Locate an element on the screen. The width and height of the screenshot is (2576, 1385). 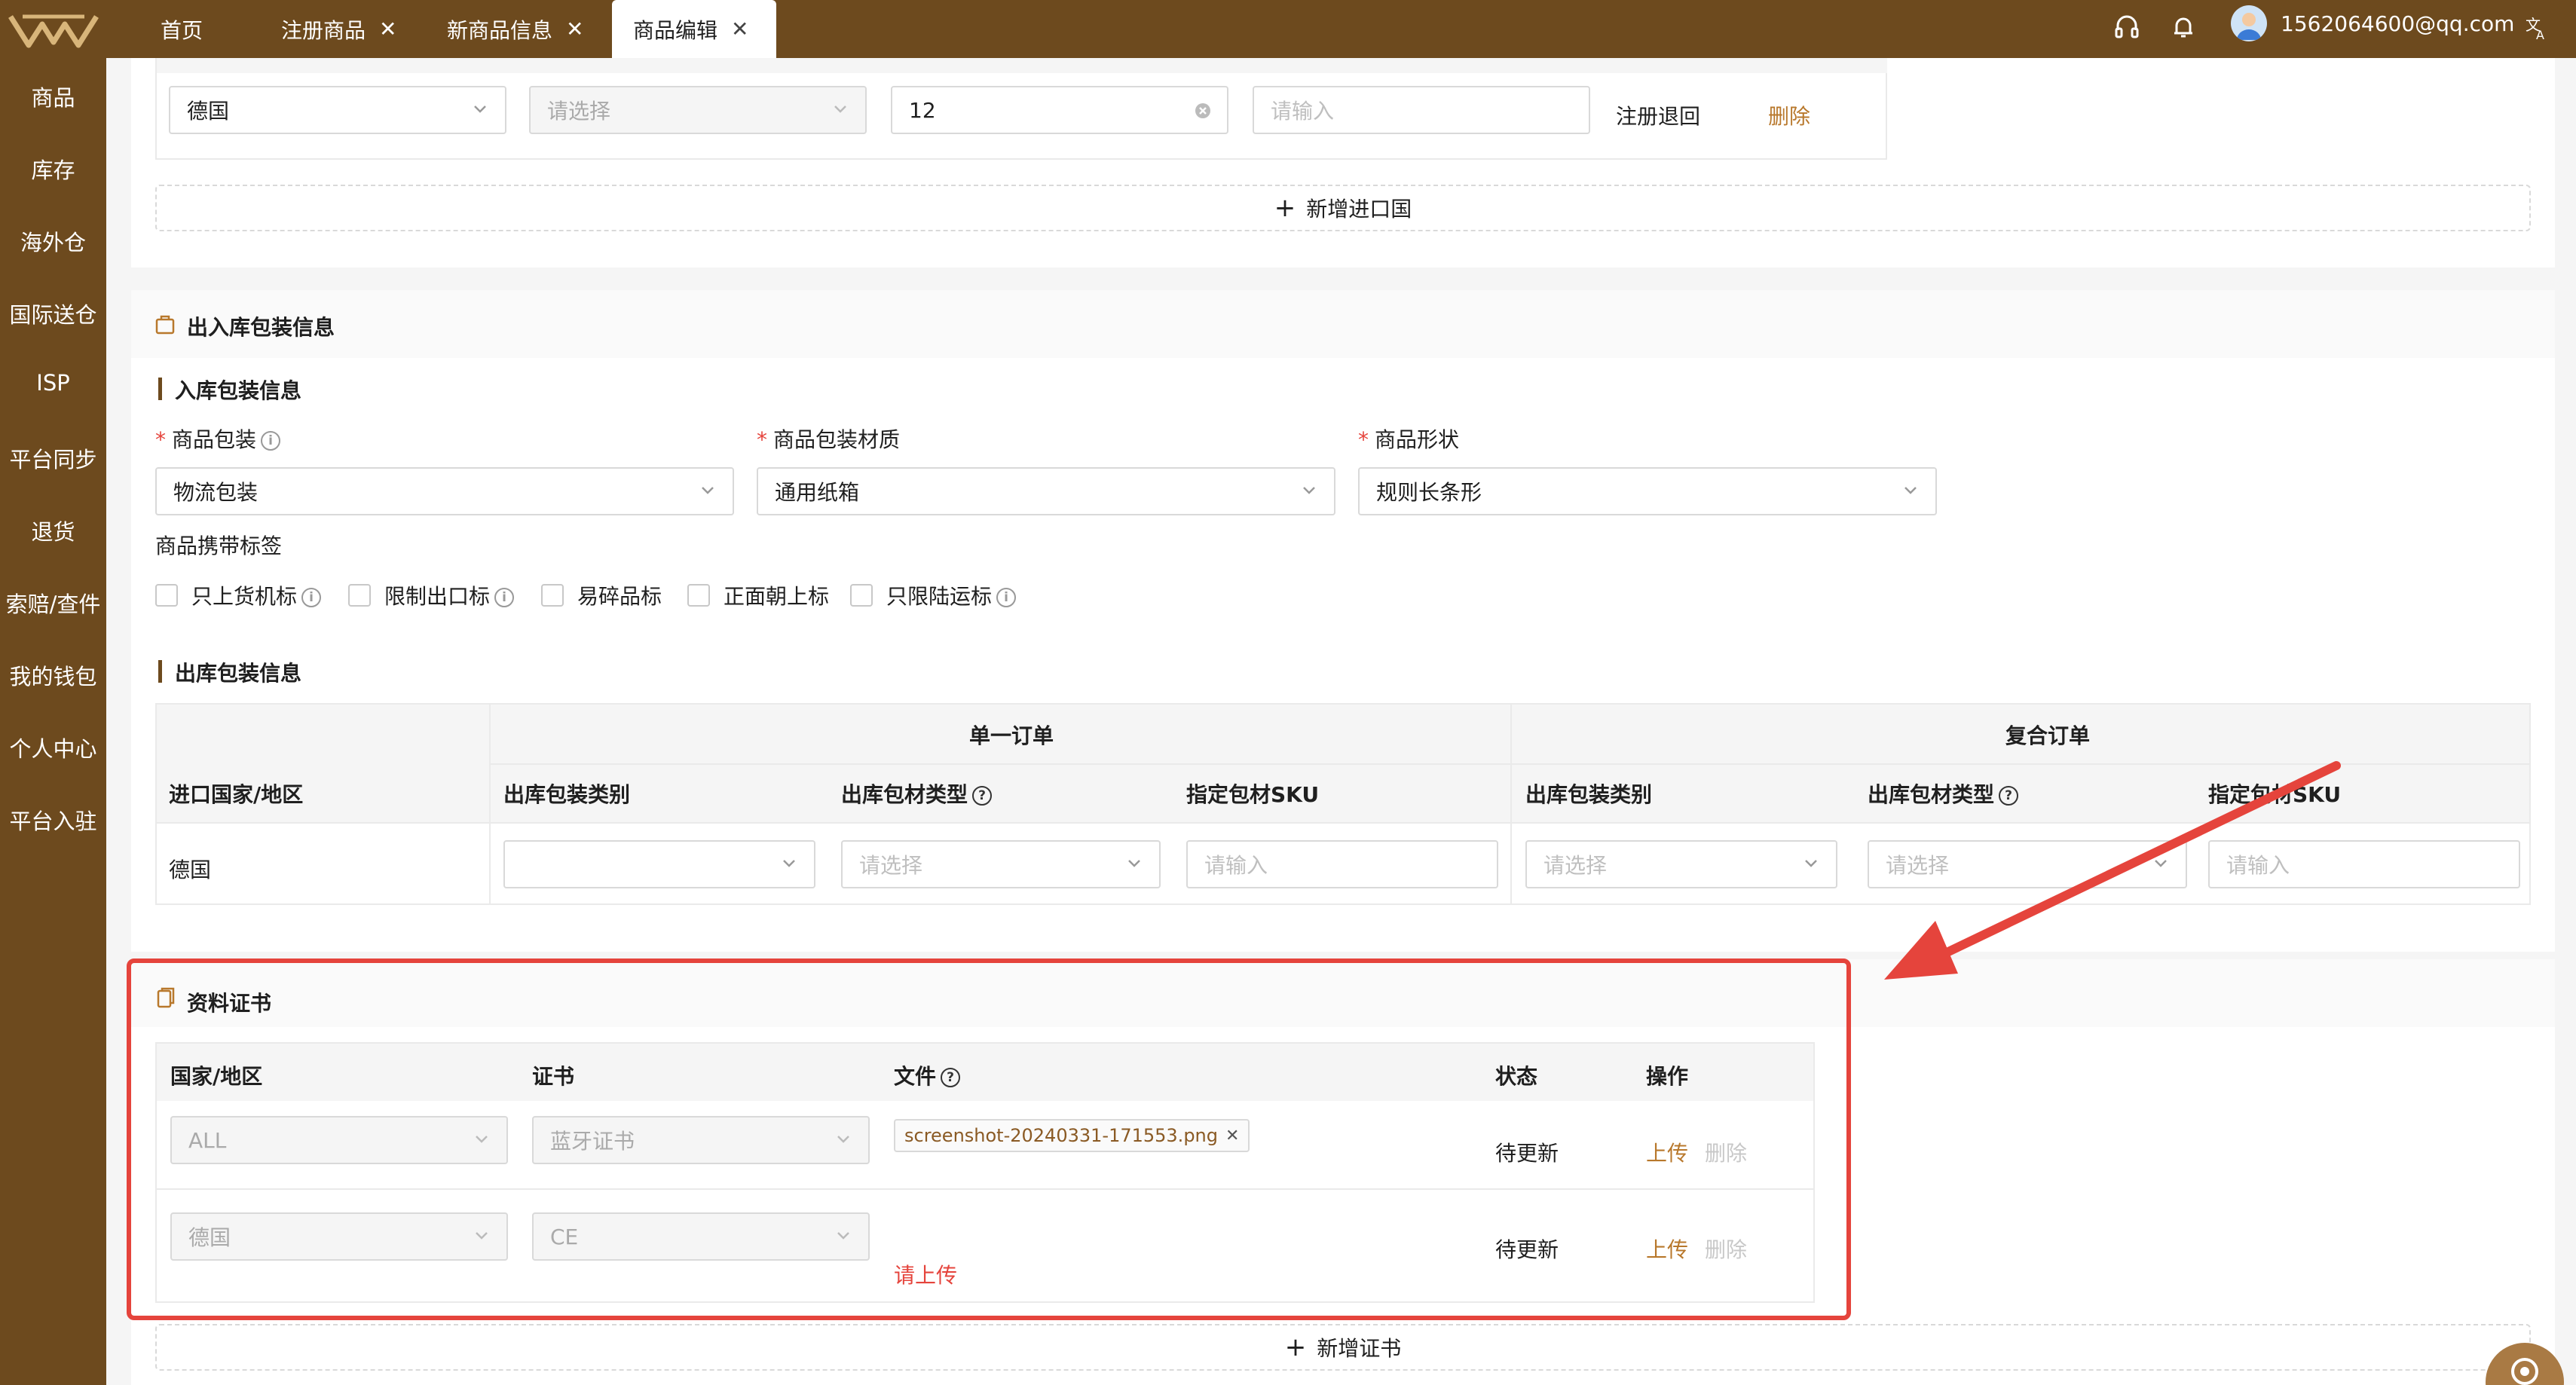
help-icon: ? is located at coordinates (983, 796).